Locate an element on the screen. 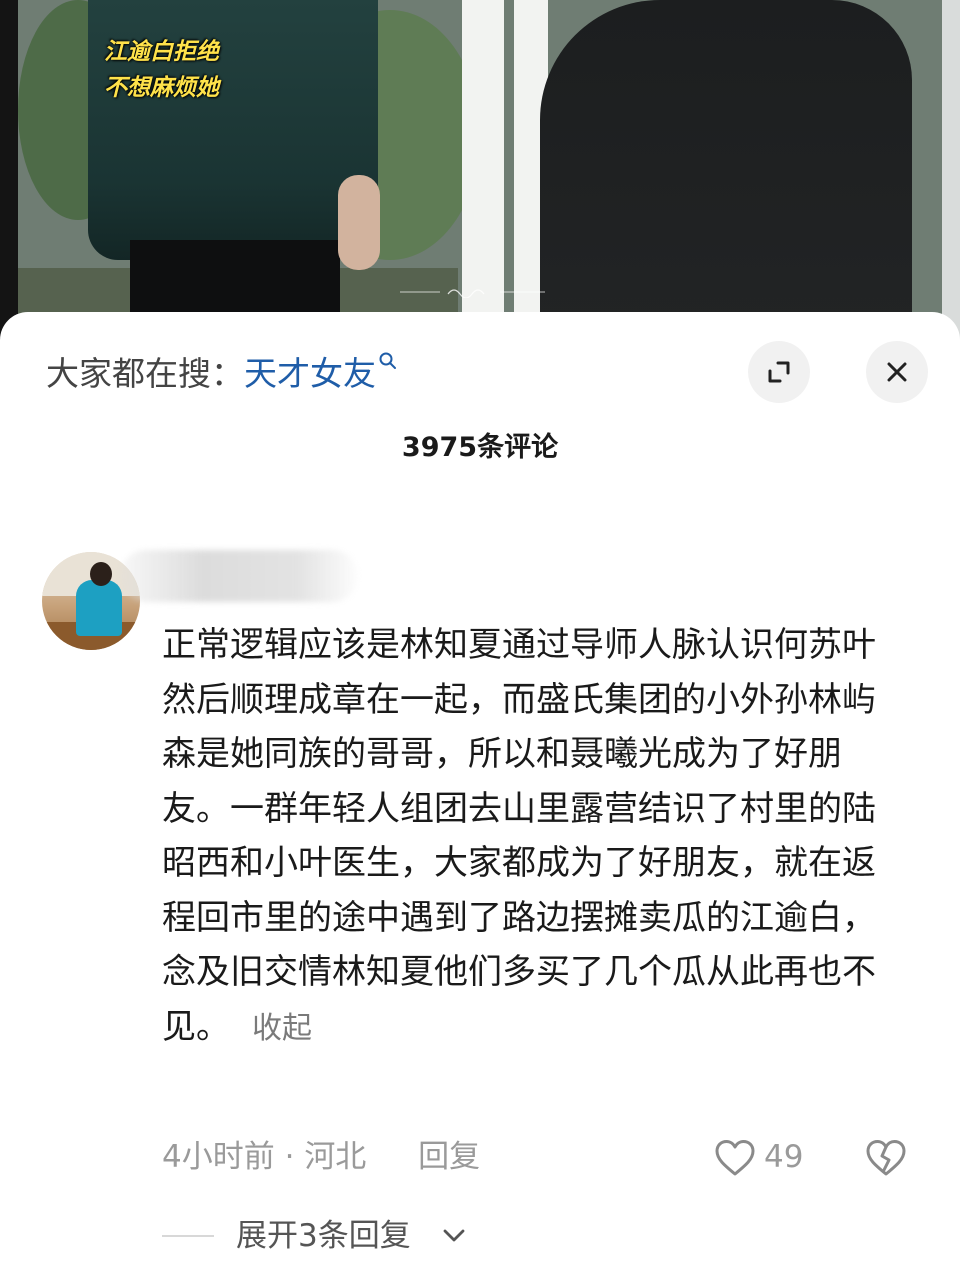 The image size is (960, 1278). broken-heart-icon is located at coordinates (886, 1158).